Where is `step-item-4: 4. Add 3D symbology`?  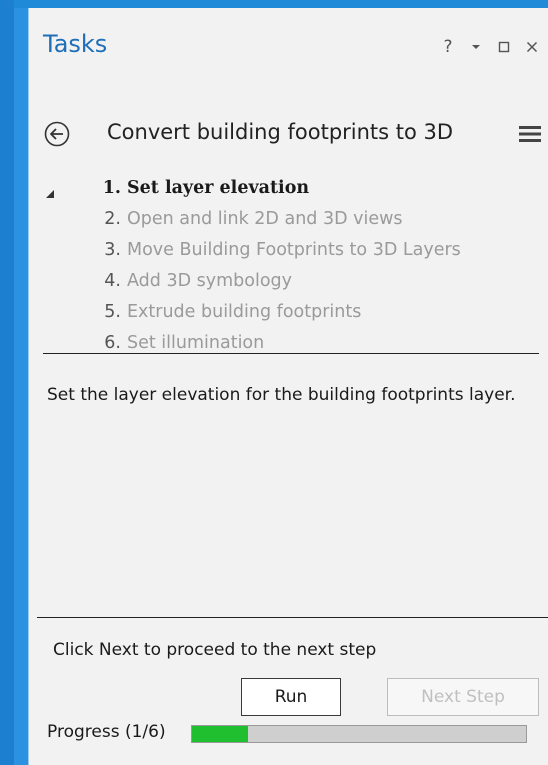 step-item-4: 4. Add 3D symbology is located at coordinates (288, 286).